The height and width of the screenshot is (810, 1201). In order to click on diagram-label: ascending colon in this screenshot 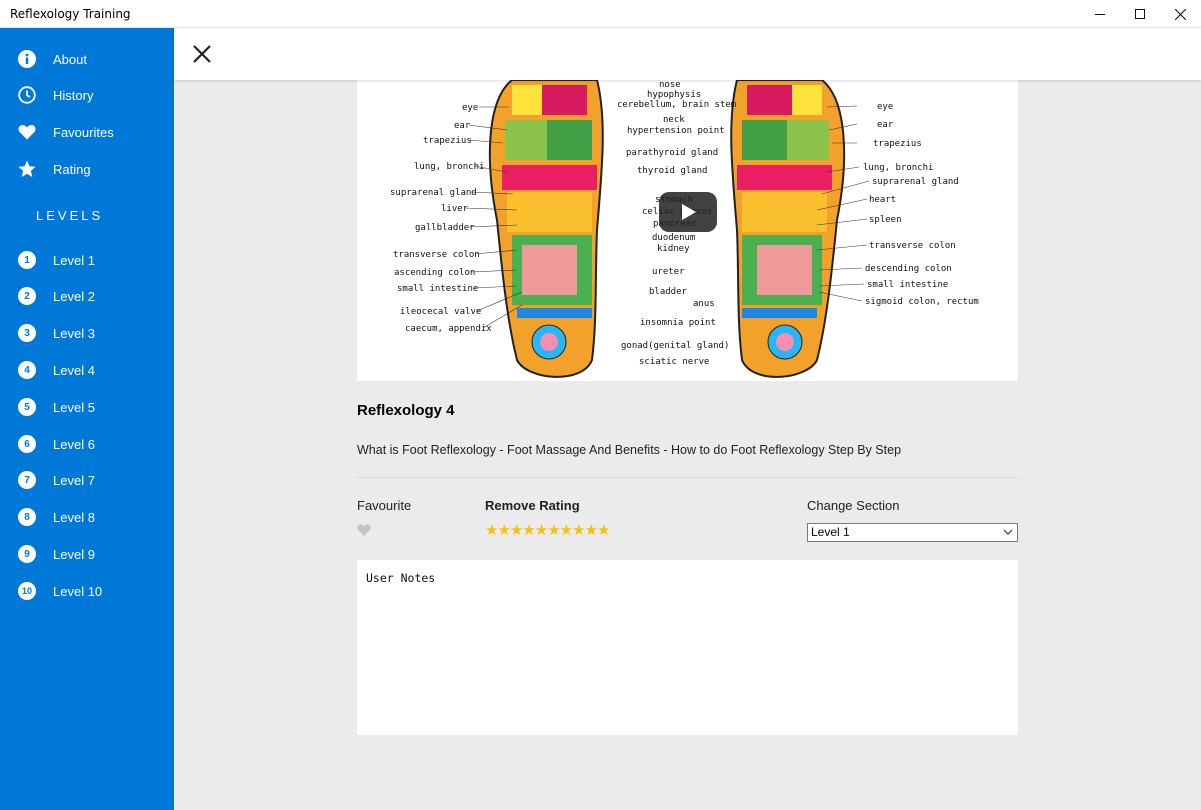, I will do `click(434, 273)`.